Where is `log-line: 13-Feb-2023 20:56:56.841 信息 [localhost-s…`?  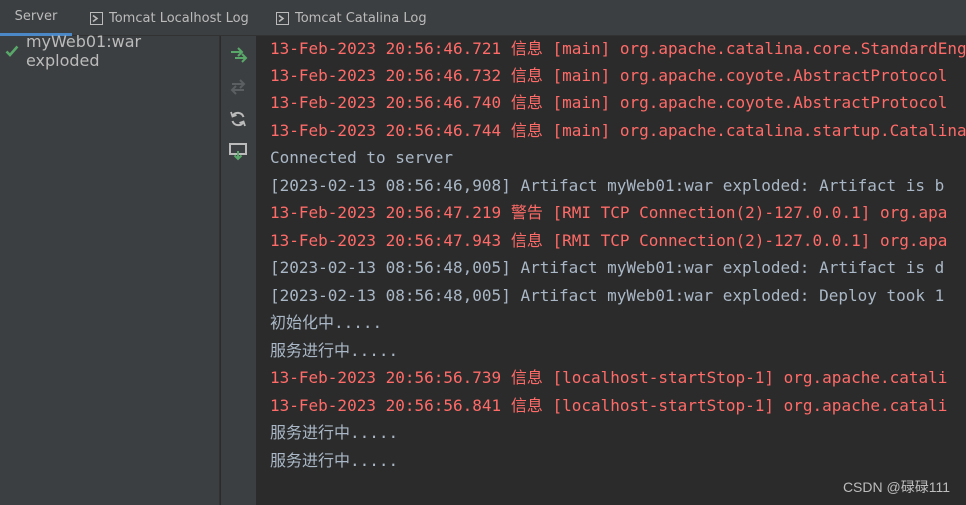 log-line: 13-Feb-2023 20:56:56.841 信息 [localhost-s… is located at coordinates (609, 405).